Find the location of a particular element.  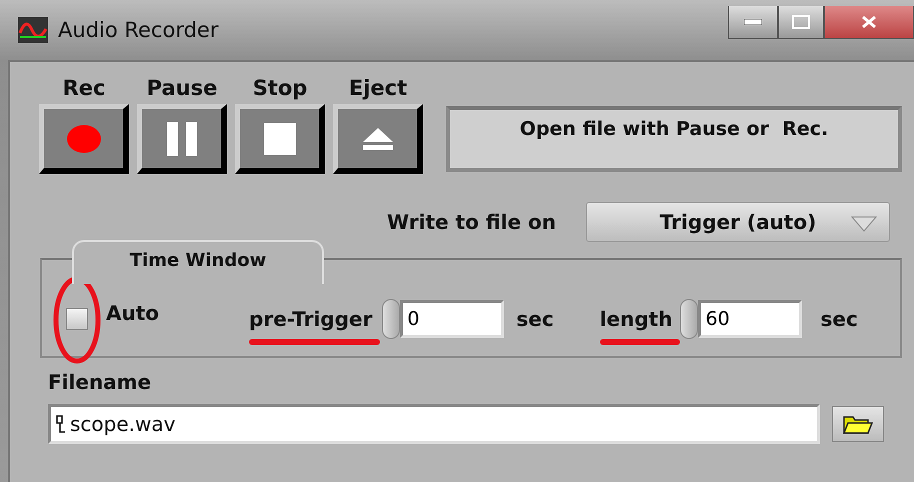

browse-button is located at coordinates (858, 424).